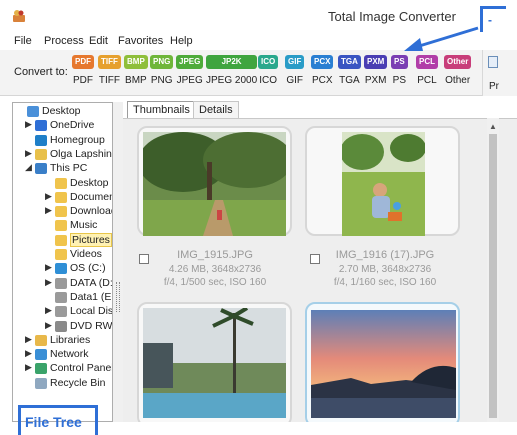 The height and width of the screenshot is (435, 517). What do you see at coordinates (441, 38) in the screenshot?
I see `annotation-arrow-icon` at bounding box center [441, 38].